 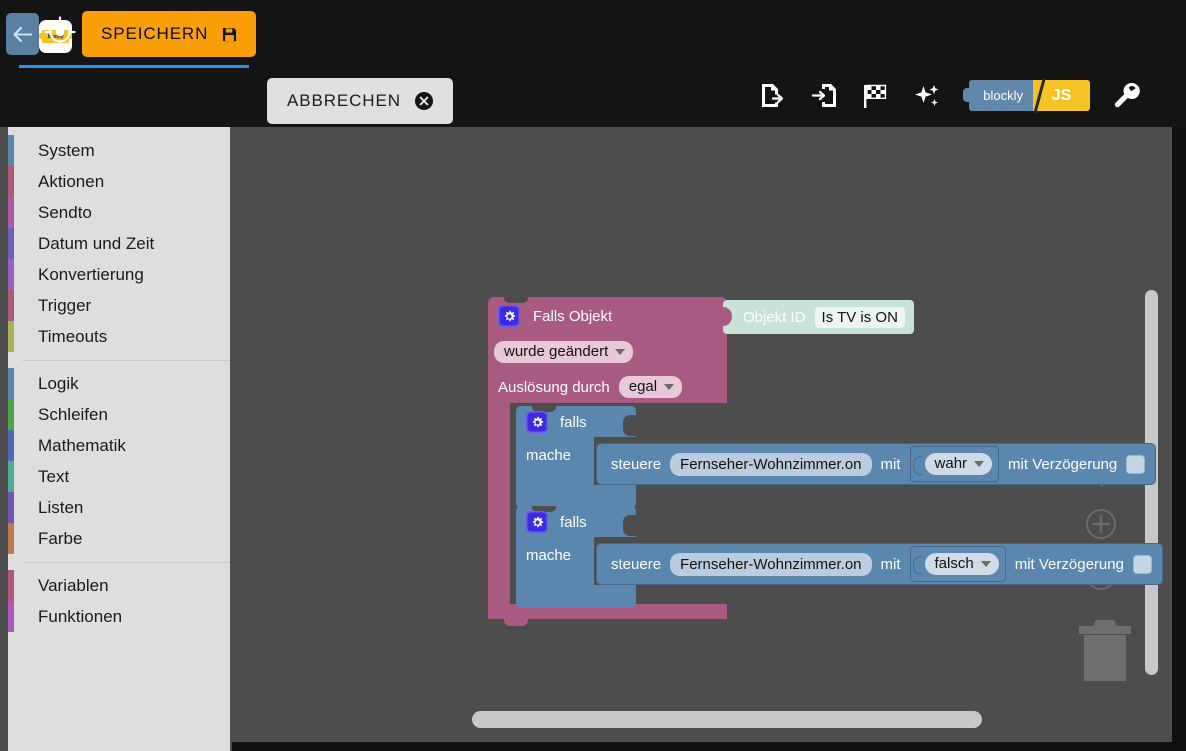 I want to click on sidebar-item-variablen: Variablen, so click(x=119, y=585).